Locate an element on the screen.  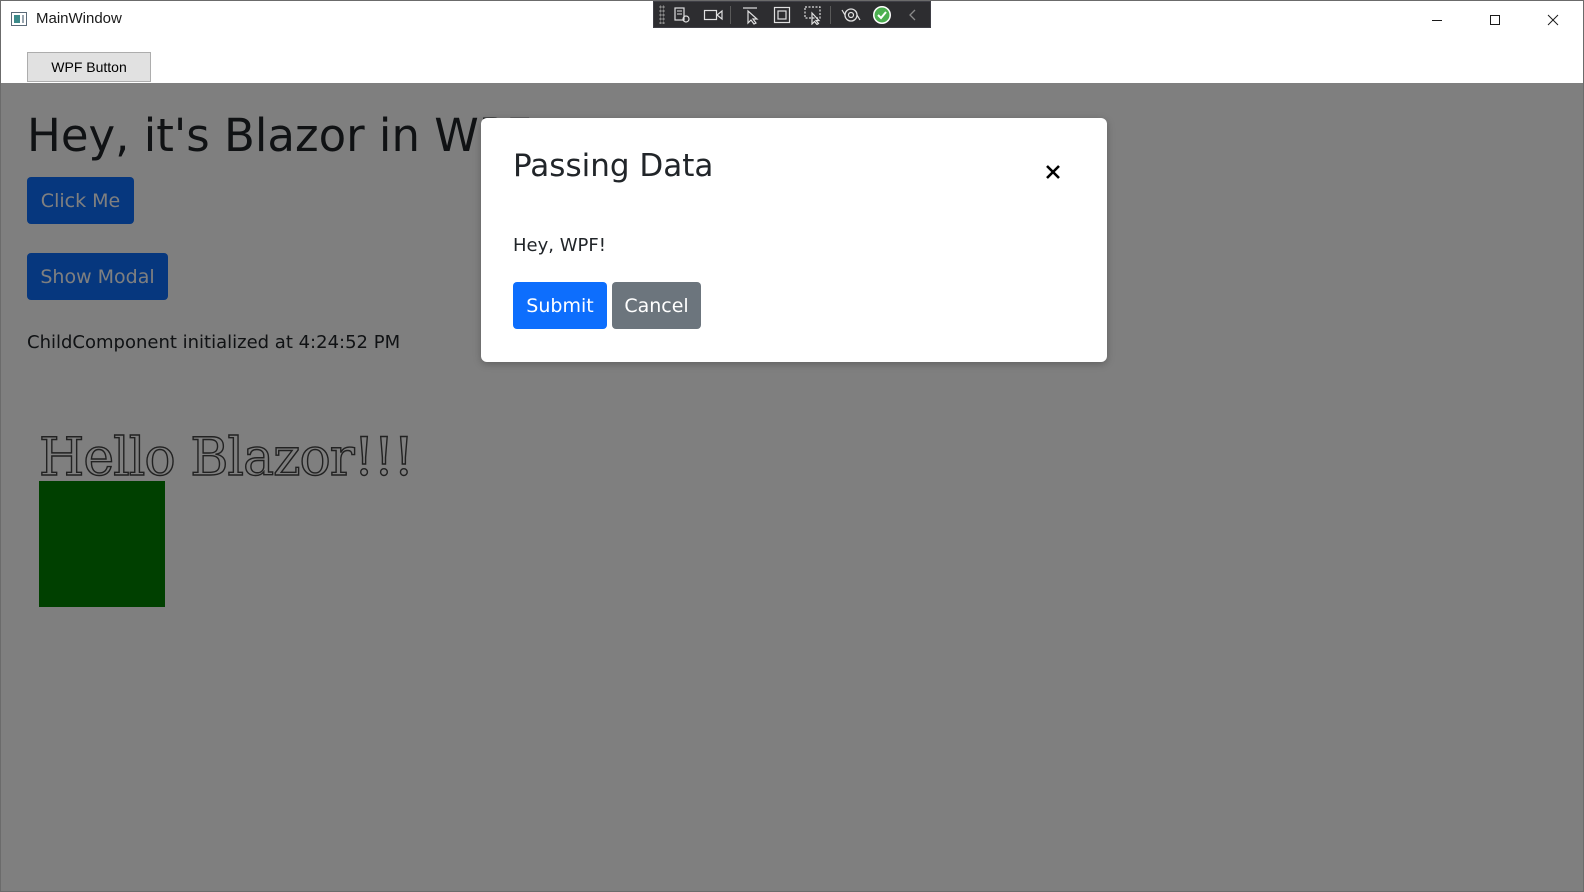
live-visual-tree-icon is located at coordinates (682, 15).